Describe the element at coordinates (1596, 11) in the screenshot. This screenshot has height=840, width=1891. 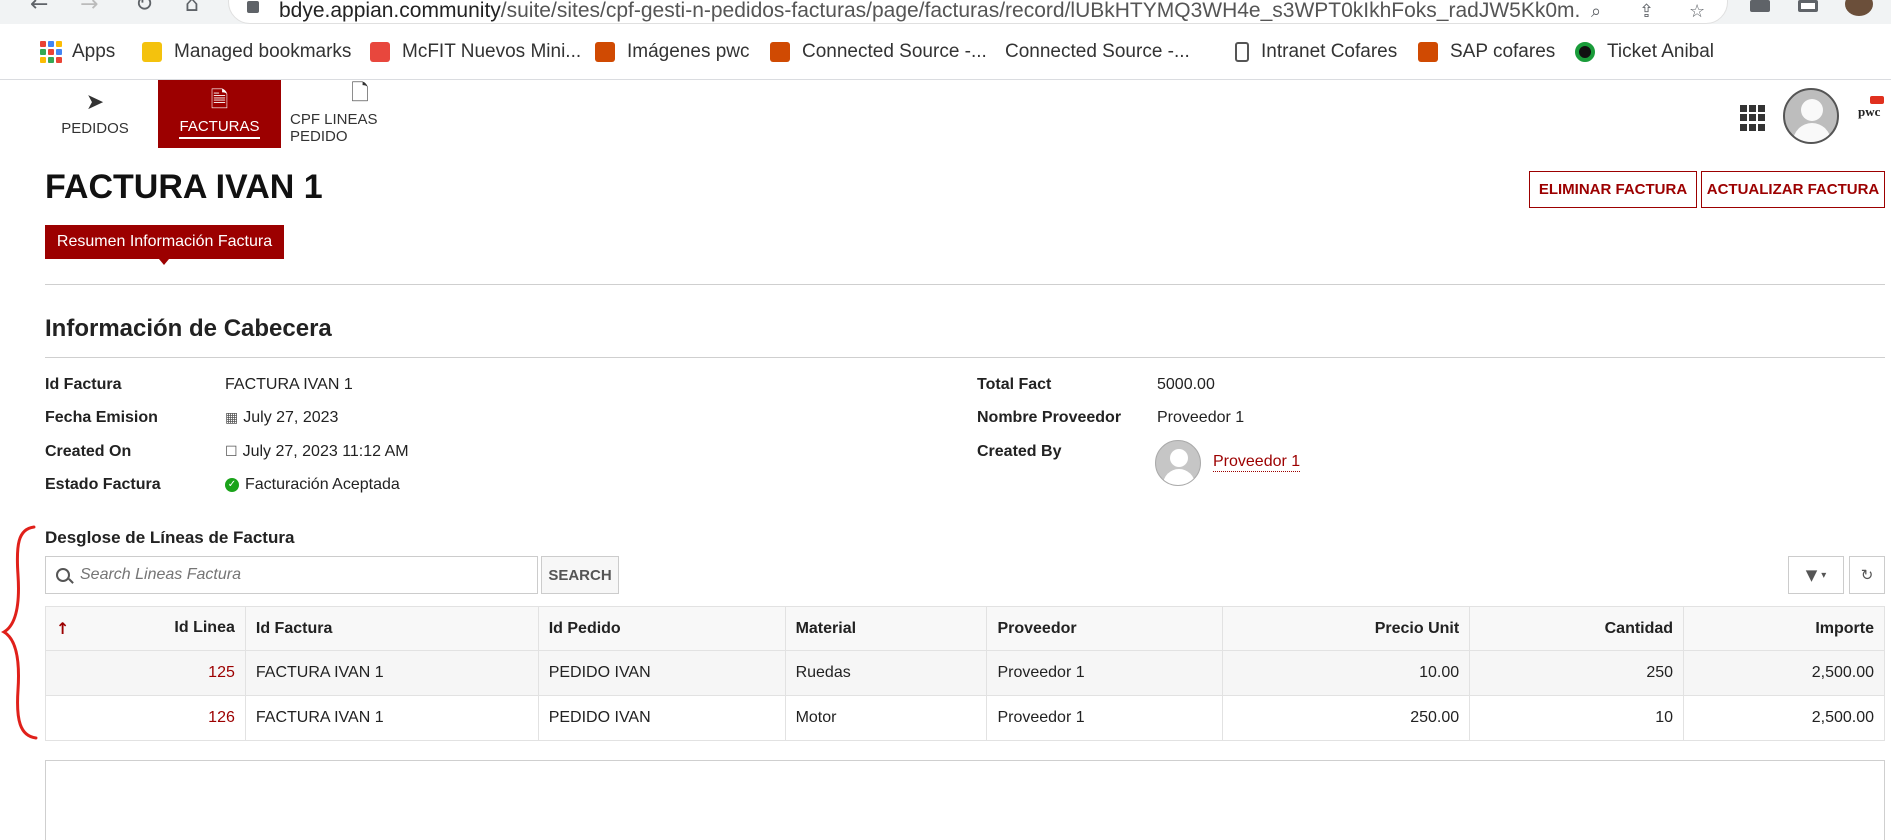
I see `search-icon: ⌕` at that location.